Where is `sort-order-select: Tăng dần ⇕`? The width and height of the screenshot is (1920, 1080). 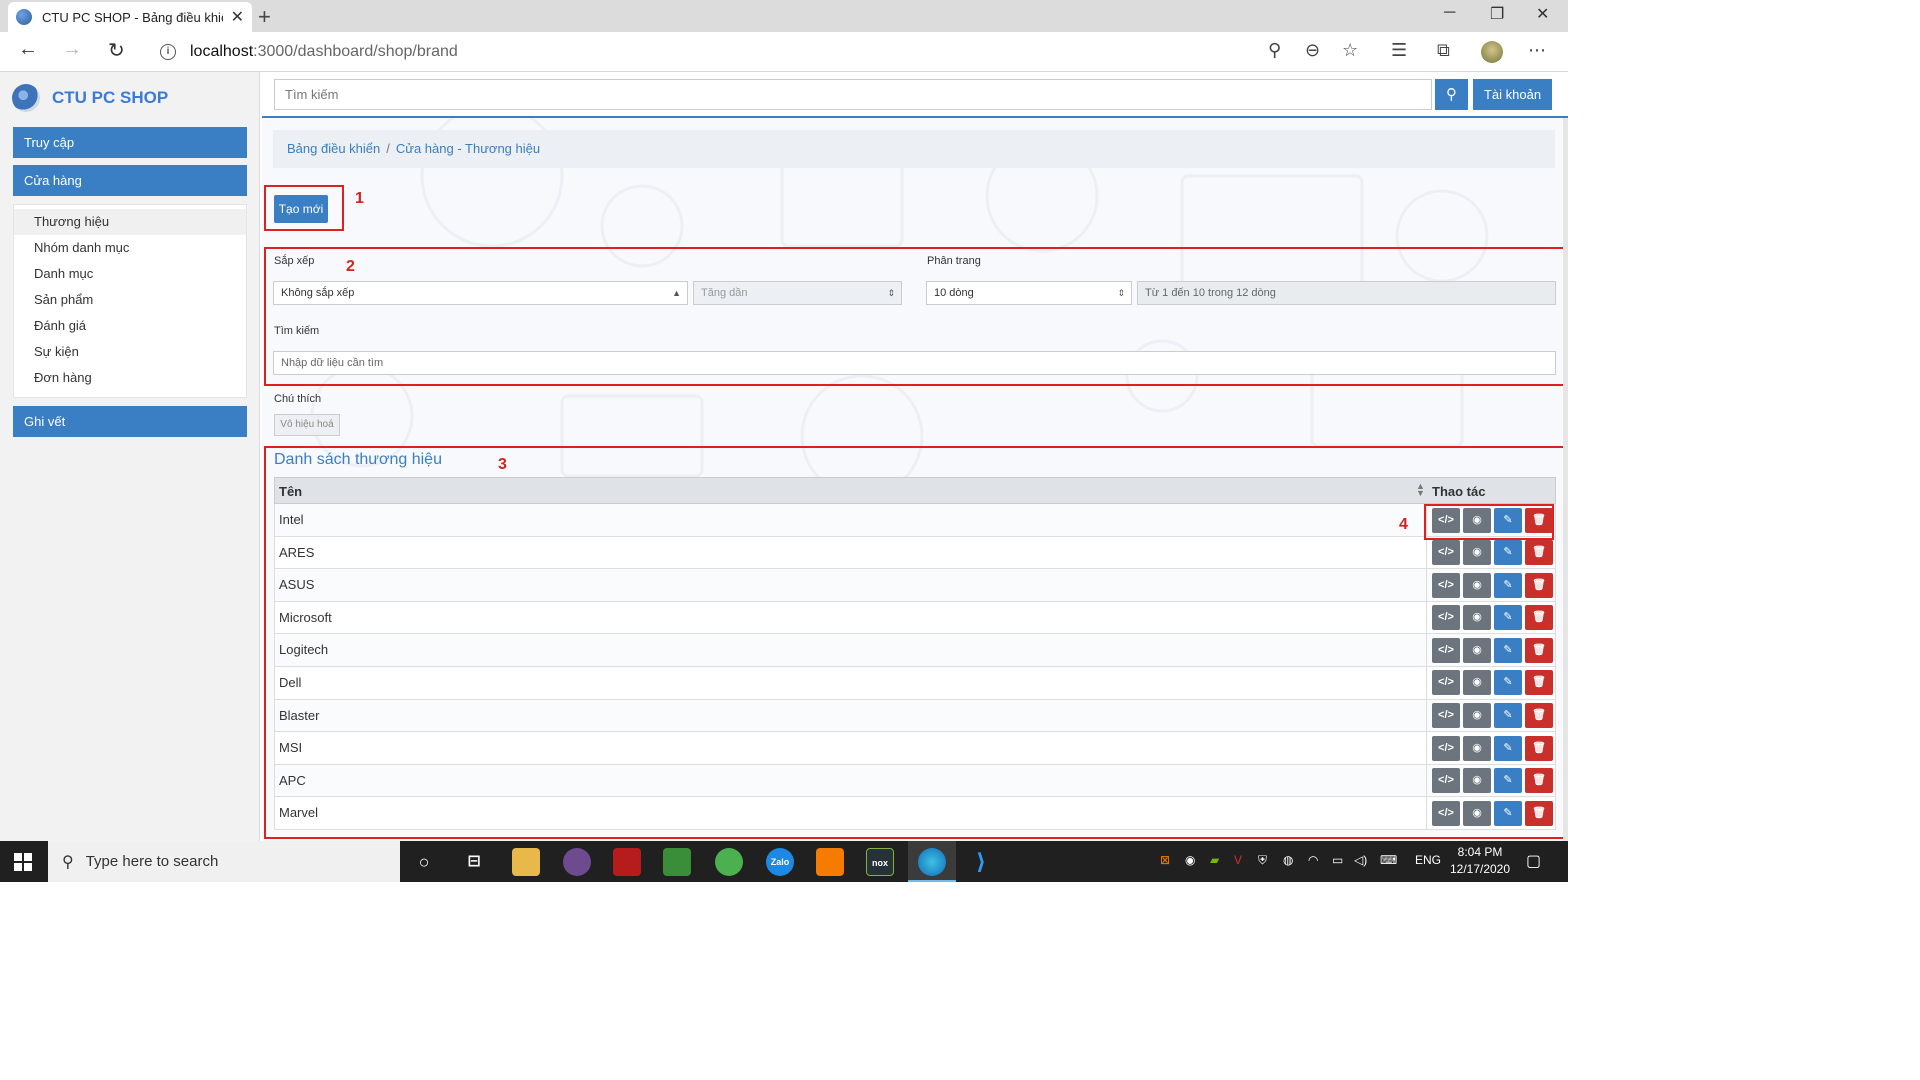
sort-order-select: Tăng dần ⇕ is located at coordinates (797, 293).